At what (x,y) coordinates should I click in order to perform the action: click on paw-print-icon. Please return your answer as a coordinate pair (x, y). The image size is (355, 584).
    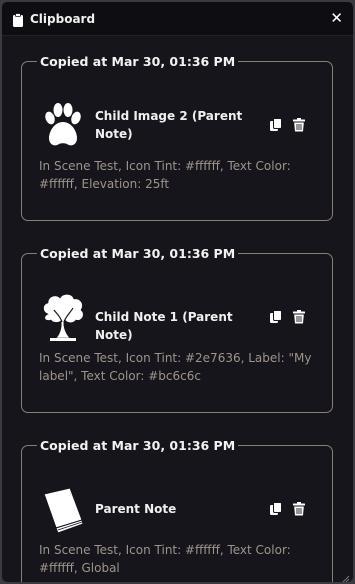
    Looking at the image, I should click on (63, 127).